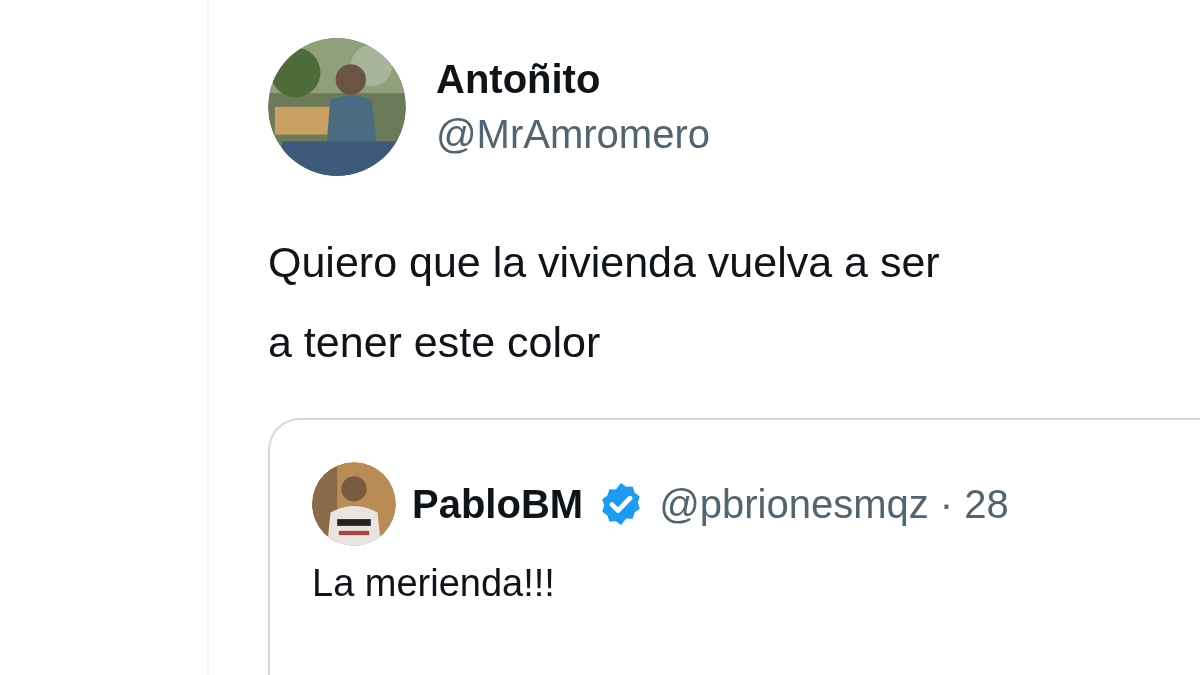  Describe the element at coordinates (498, 504) in the screenshot. I see `author-name: PabloBM` at that location.